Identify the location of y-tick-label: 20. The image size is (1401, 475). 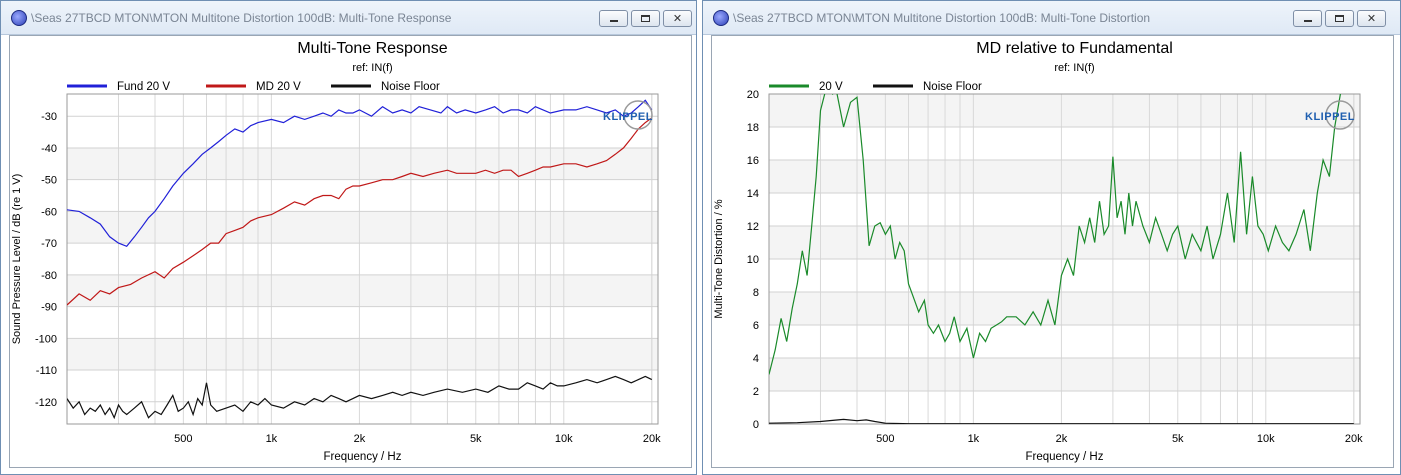
(753, 95).